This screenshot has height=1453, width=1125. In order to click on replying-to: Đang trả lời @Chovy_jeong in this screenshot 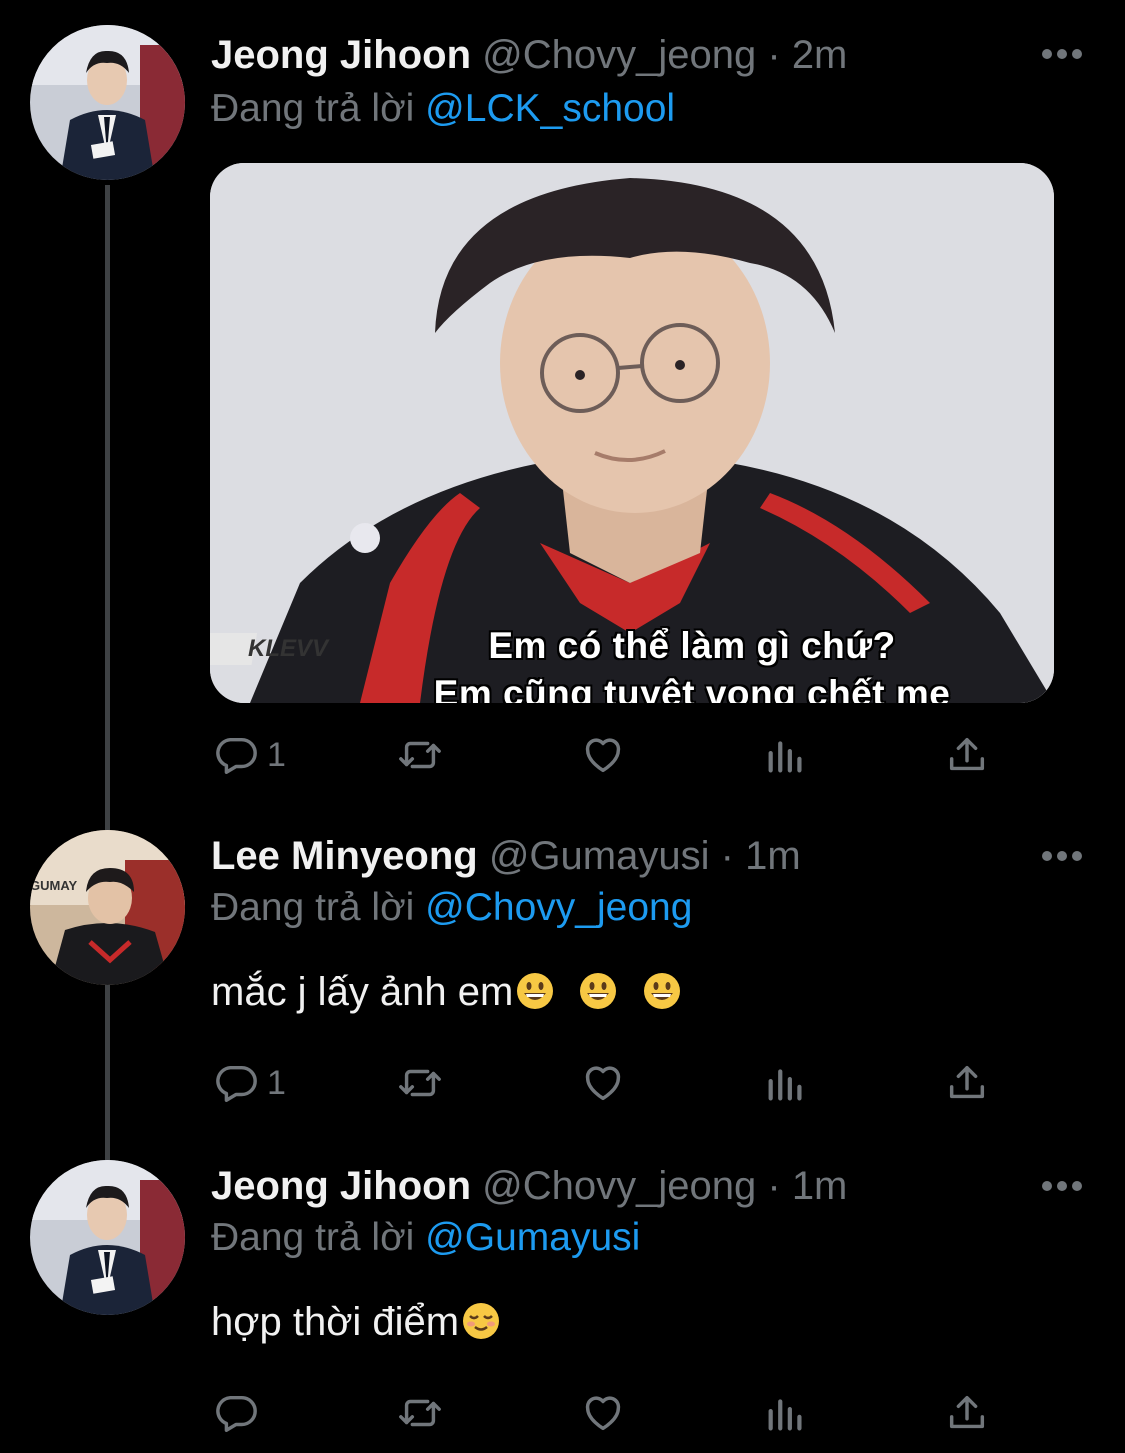, I will do `click(451, 908)`.